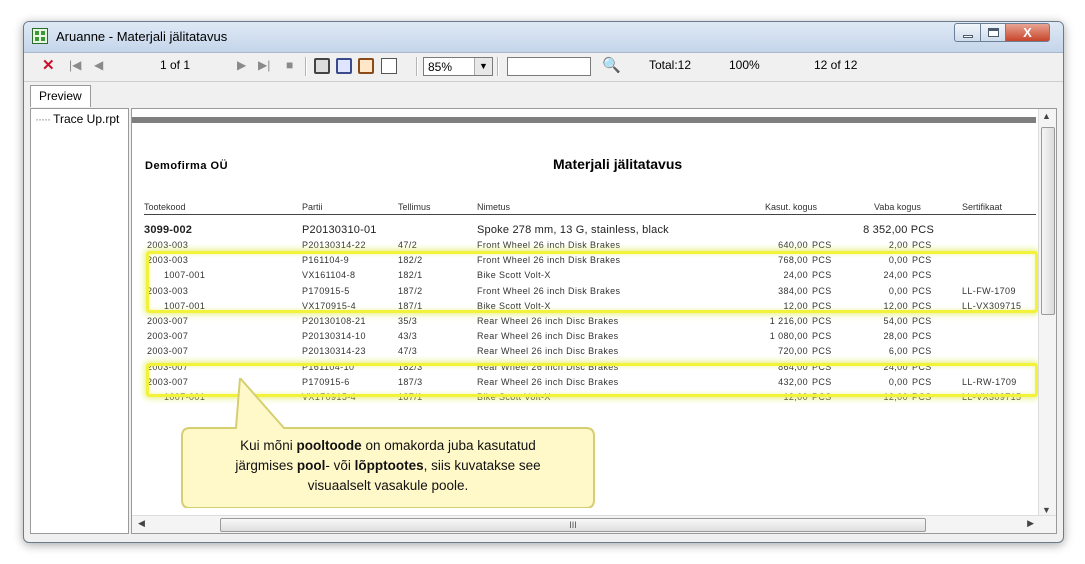 This screenshot has width=1085, height=564. Describe the element at coordinates (168, 245) in the screenshot. I see `cell-code: 2003-003` at that location.